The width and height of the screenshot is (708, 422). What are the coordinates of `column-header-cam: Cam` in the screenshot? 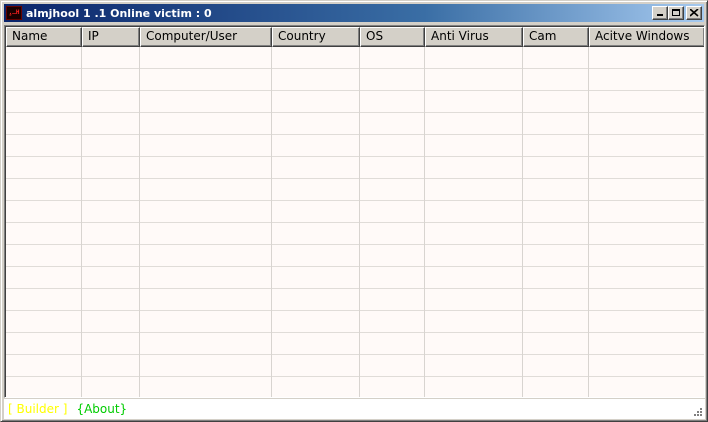 It's located at (556, 37).